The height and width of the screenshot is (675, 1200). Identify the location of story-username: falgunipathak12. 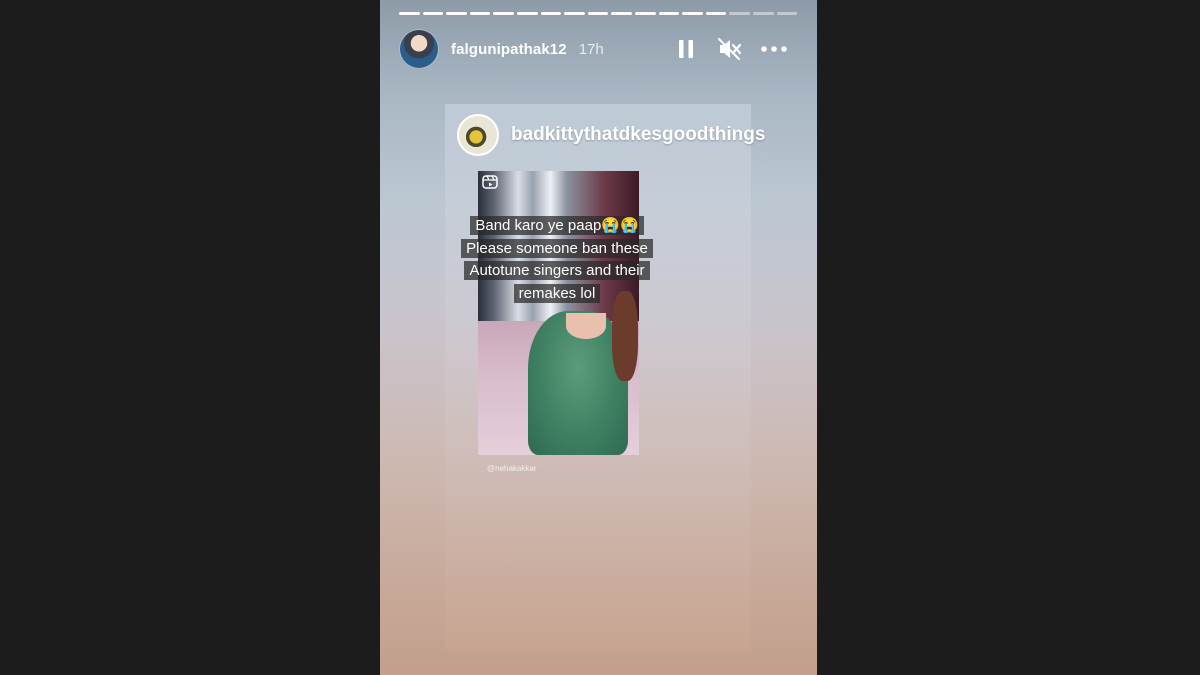
(509, 49).